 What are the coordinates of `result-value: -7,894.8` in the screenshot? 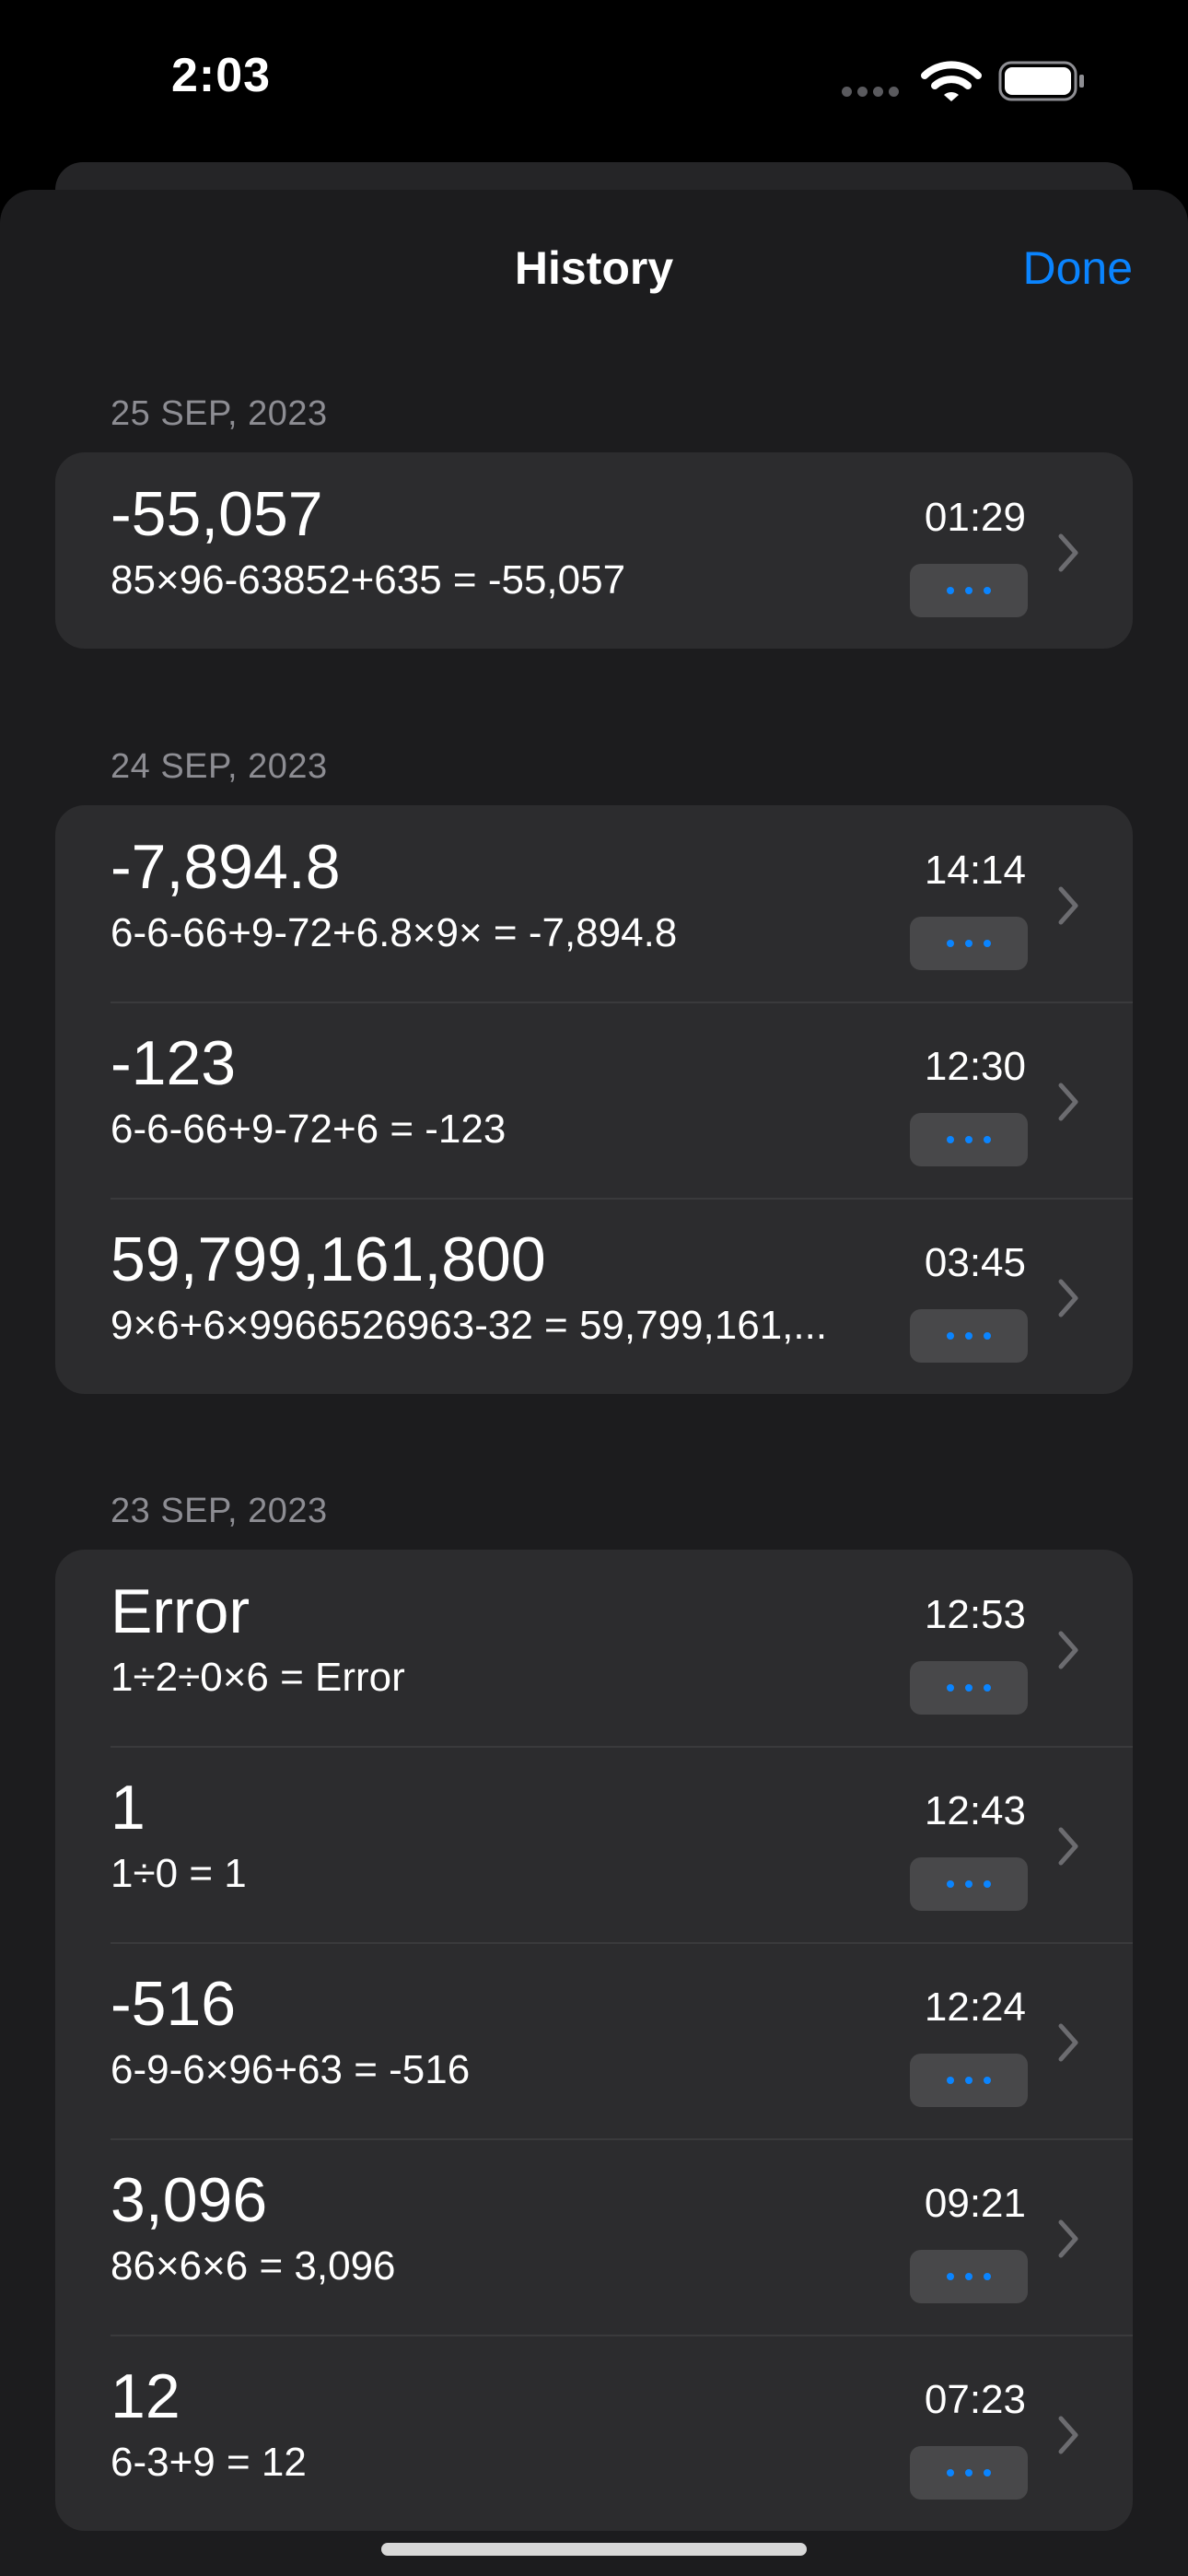 It's located at (226, 867).